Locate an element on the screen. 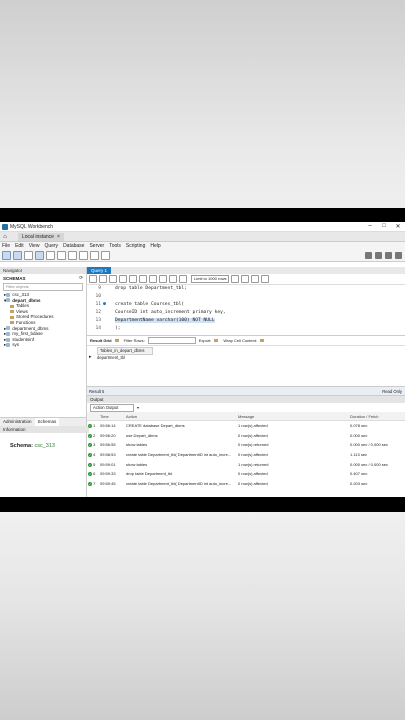 This screenshot has height=720, width=405. menu-tools: Tools is located at coordinates (115, 246).